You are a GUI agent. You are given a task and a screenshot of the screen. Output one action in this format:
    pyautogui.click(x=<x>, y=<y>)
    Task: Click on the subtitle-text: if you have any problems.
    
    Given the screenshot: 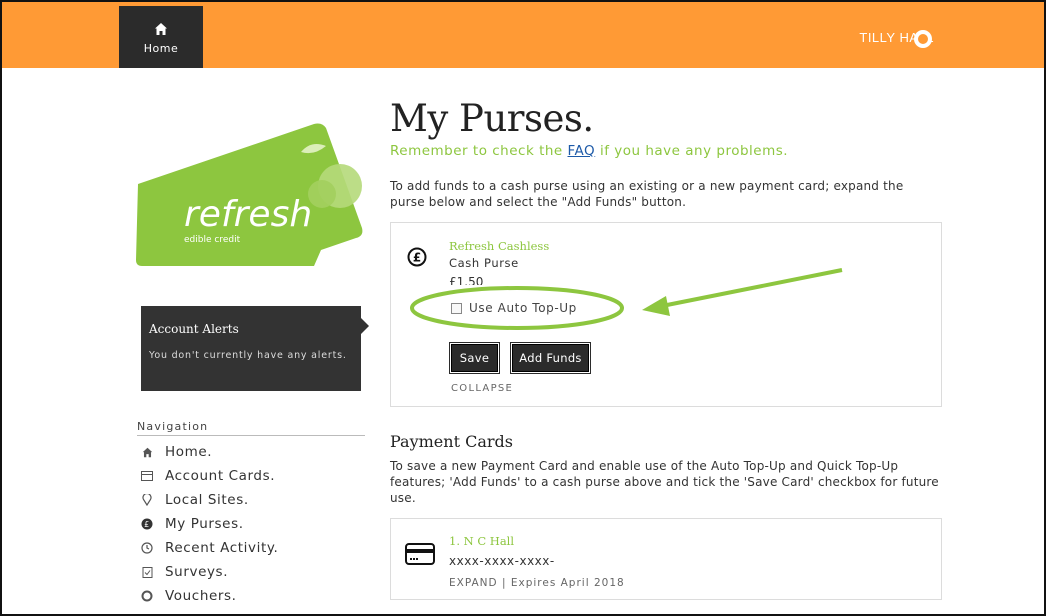 What is the action you would take?
    pyautogui.click(x=692, y=151)
    